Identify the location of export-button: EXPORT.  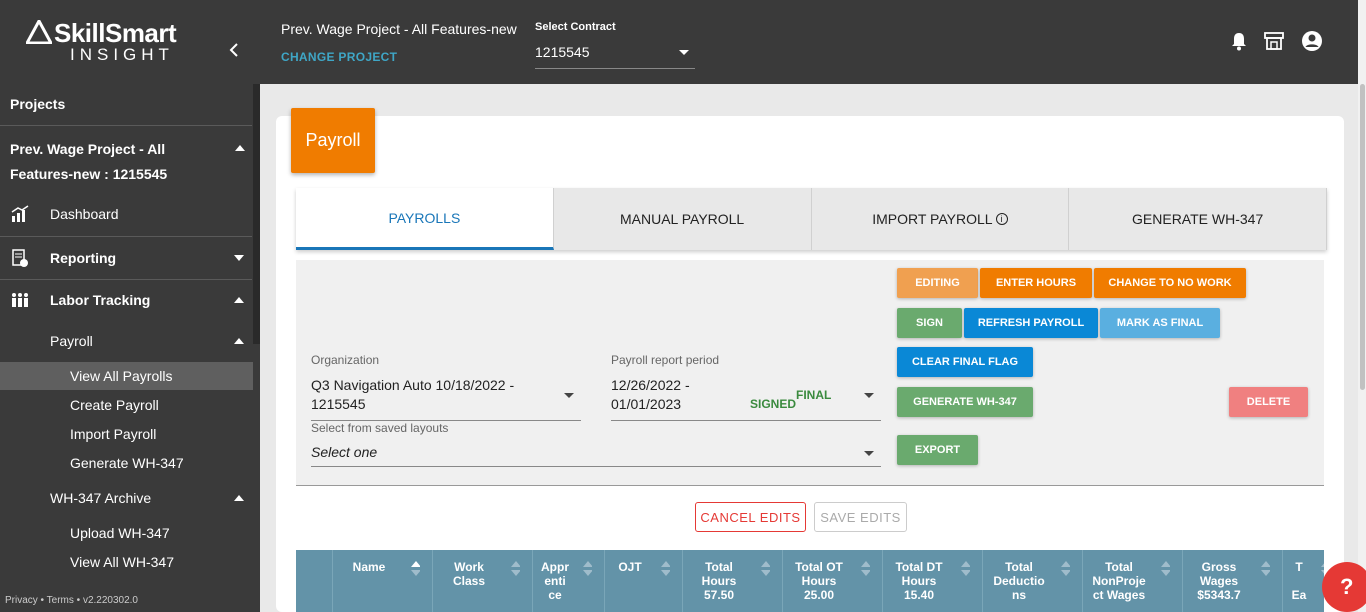
(937, 450).